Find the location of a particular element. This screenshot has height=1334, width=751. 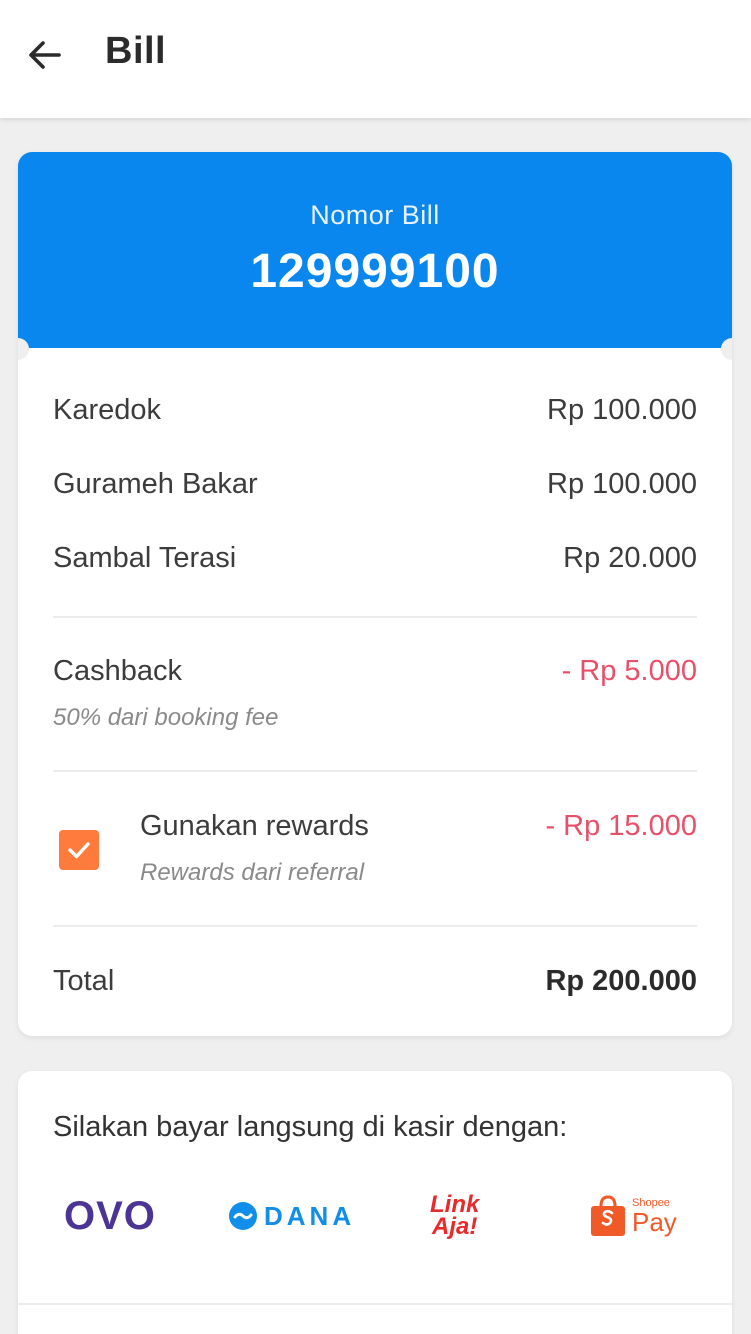

item-name: Sambal Terasi is located at coordinates (145, 558).